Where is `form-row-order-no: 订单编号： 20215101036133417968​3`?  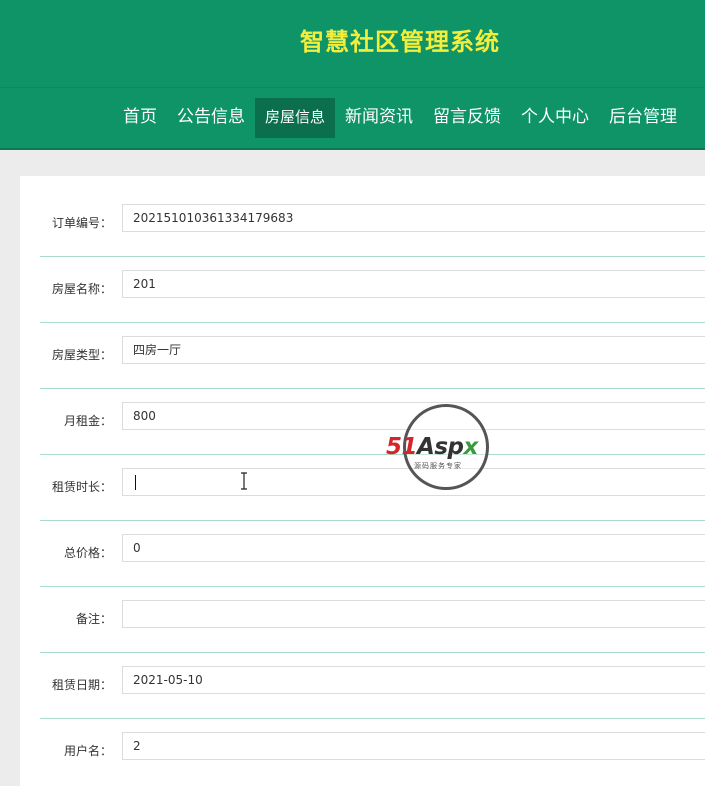 form-row-order-no: 订单编号： 20215101036133417968​3 is located at coordinates (372, 223).